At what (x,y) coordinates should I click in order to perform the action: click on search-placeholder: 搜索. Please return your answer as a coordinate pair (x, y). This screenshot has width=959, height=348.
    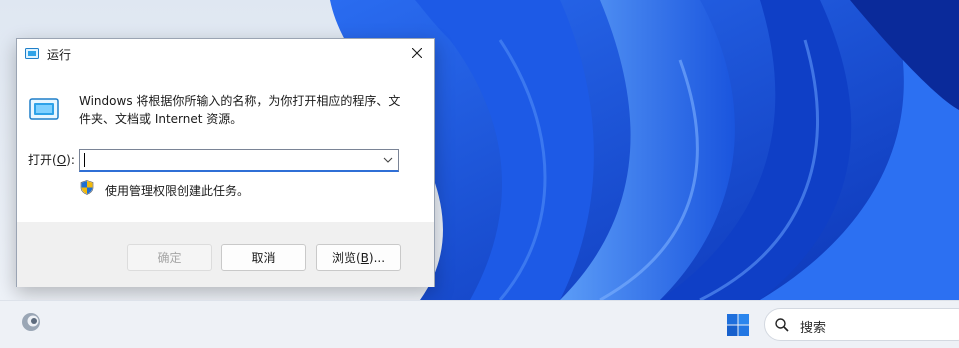
    Looking at the image, I should click on (813, 328).